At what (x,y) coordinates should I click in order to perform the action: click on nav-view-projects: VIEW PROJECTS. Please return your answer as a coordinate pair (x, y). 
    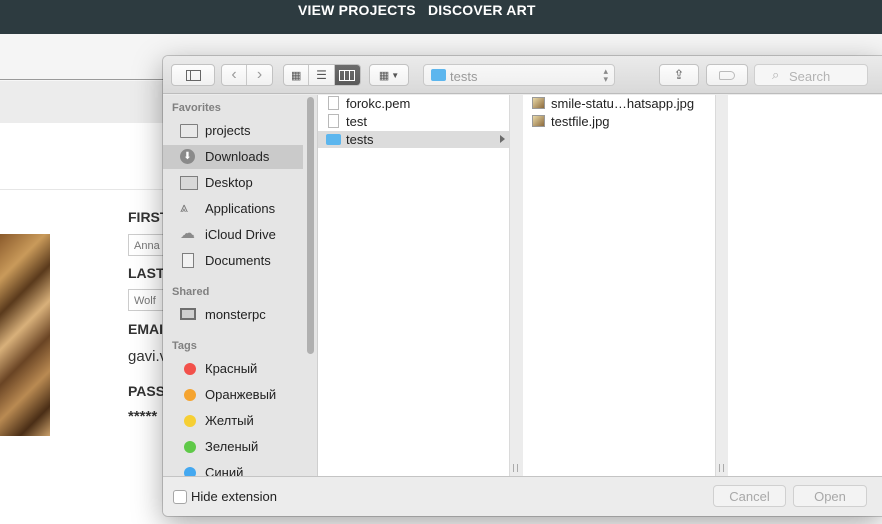
    Looking at the image, I should click on (357, 10).